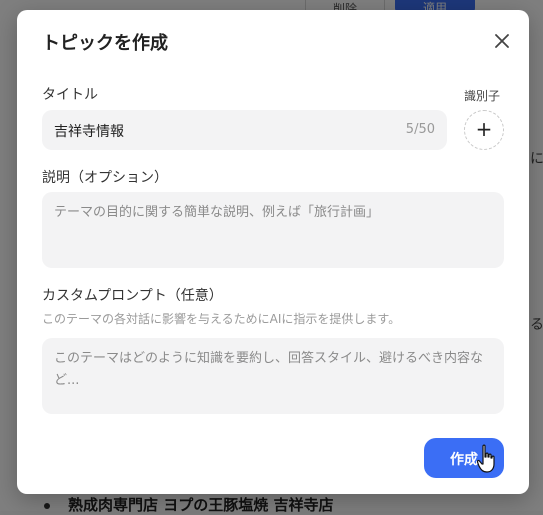 This screenshot has width=543, height=515. What do you see at coordinates (105, 178) in the screenshot?
I see `description-label: 説明（オプション）` at bounding box center [105, 178].